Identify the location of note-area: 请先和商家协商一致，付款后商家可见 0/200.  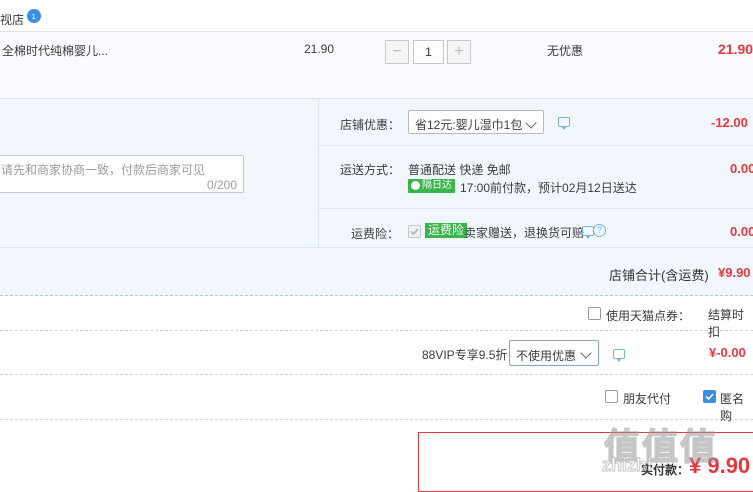
(159, 173).